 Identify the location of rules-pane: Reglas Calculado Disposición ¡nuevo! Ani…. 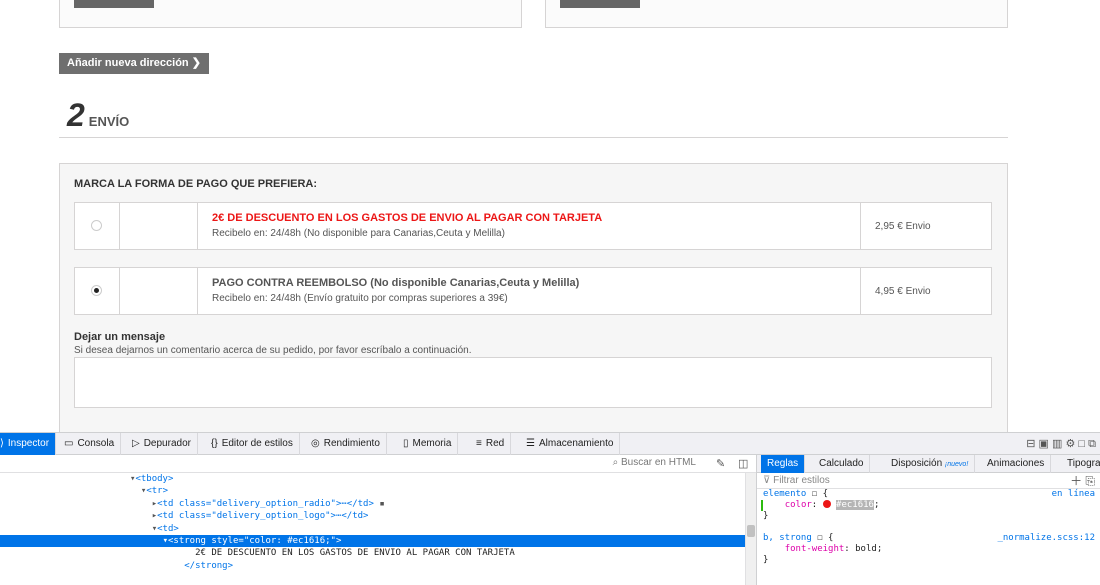
(928, 520).